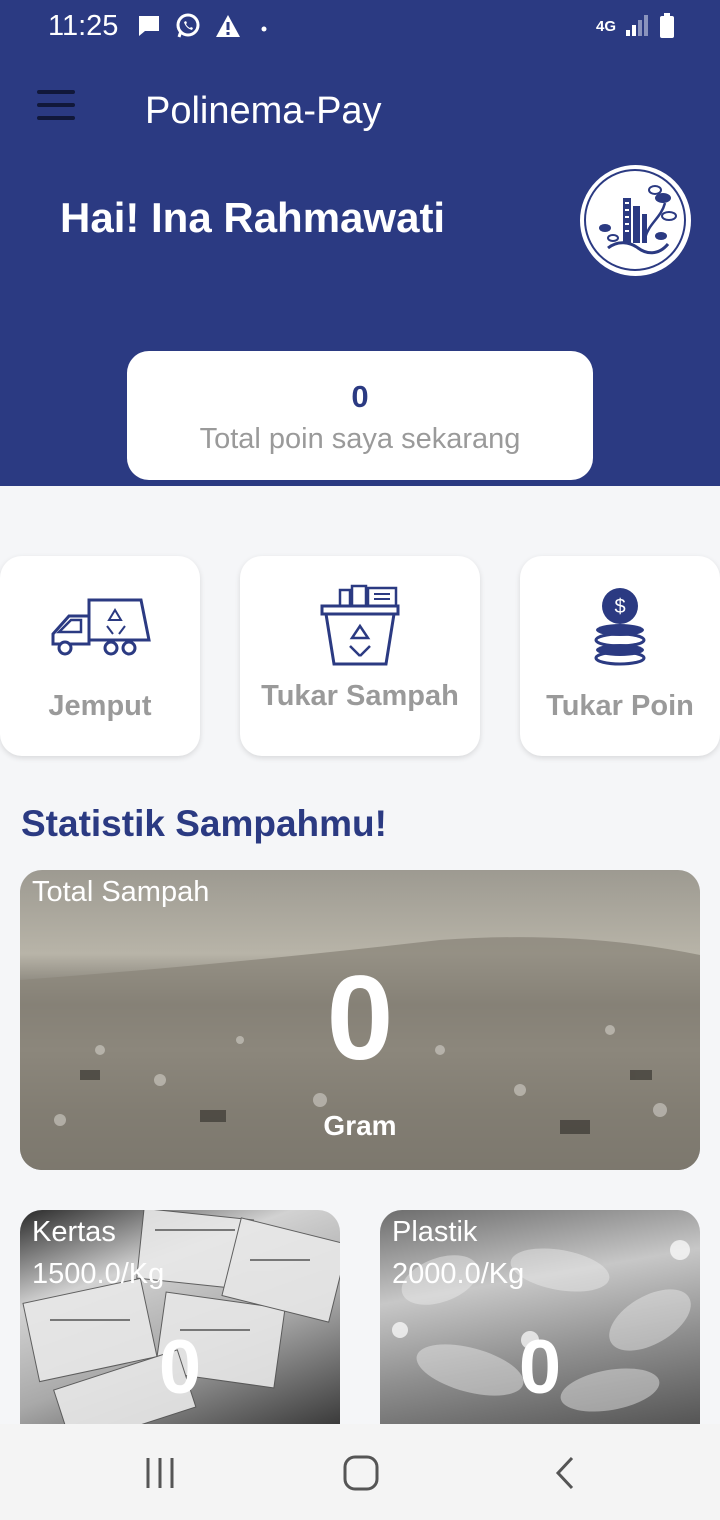 The height and width of the screenshot is (1520, 720). I want to click on network-type: 4G, so click(605, 26).